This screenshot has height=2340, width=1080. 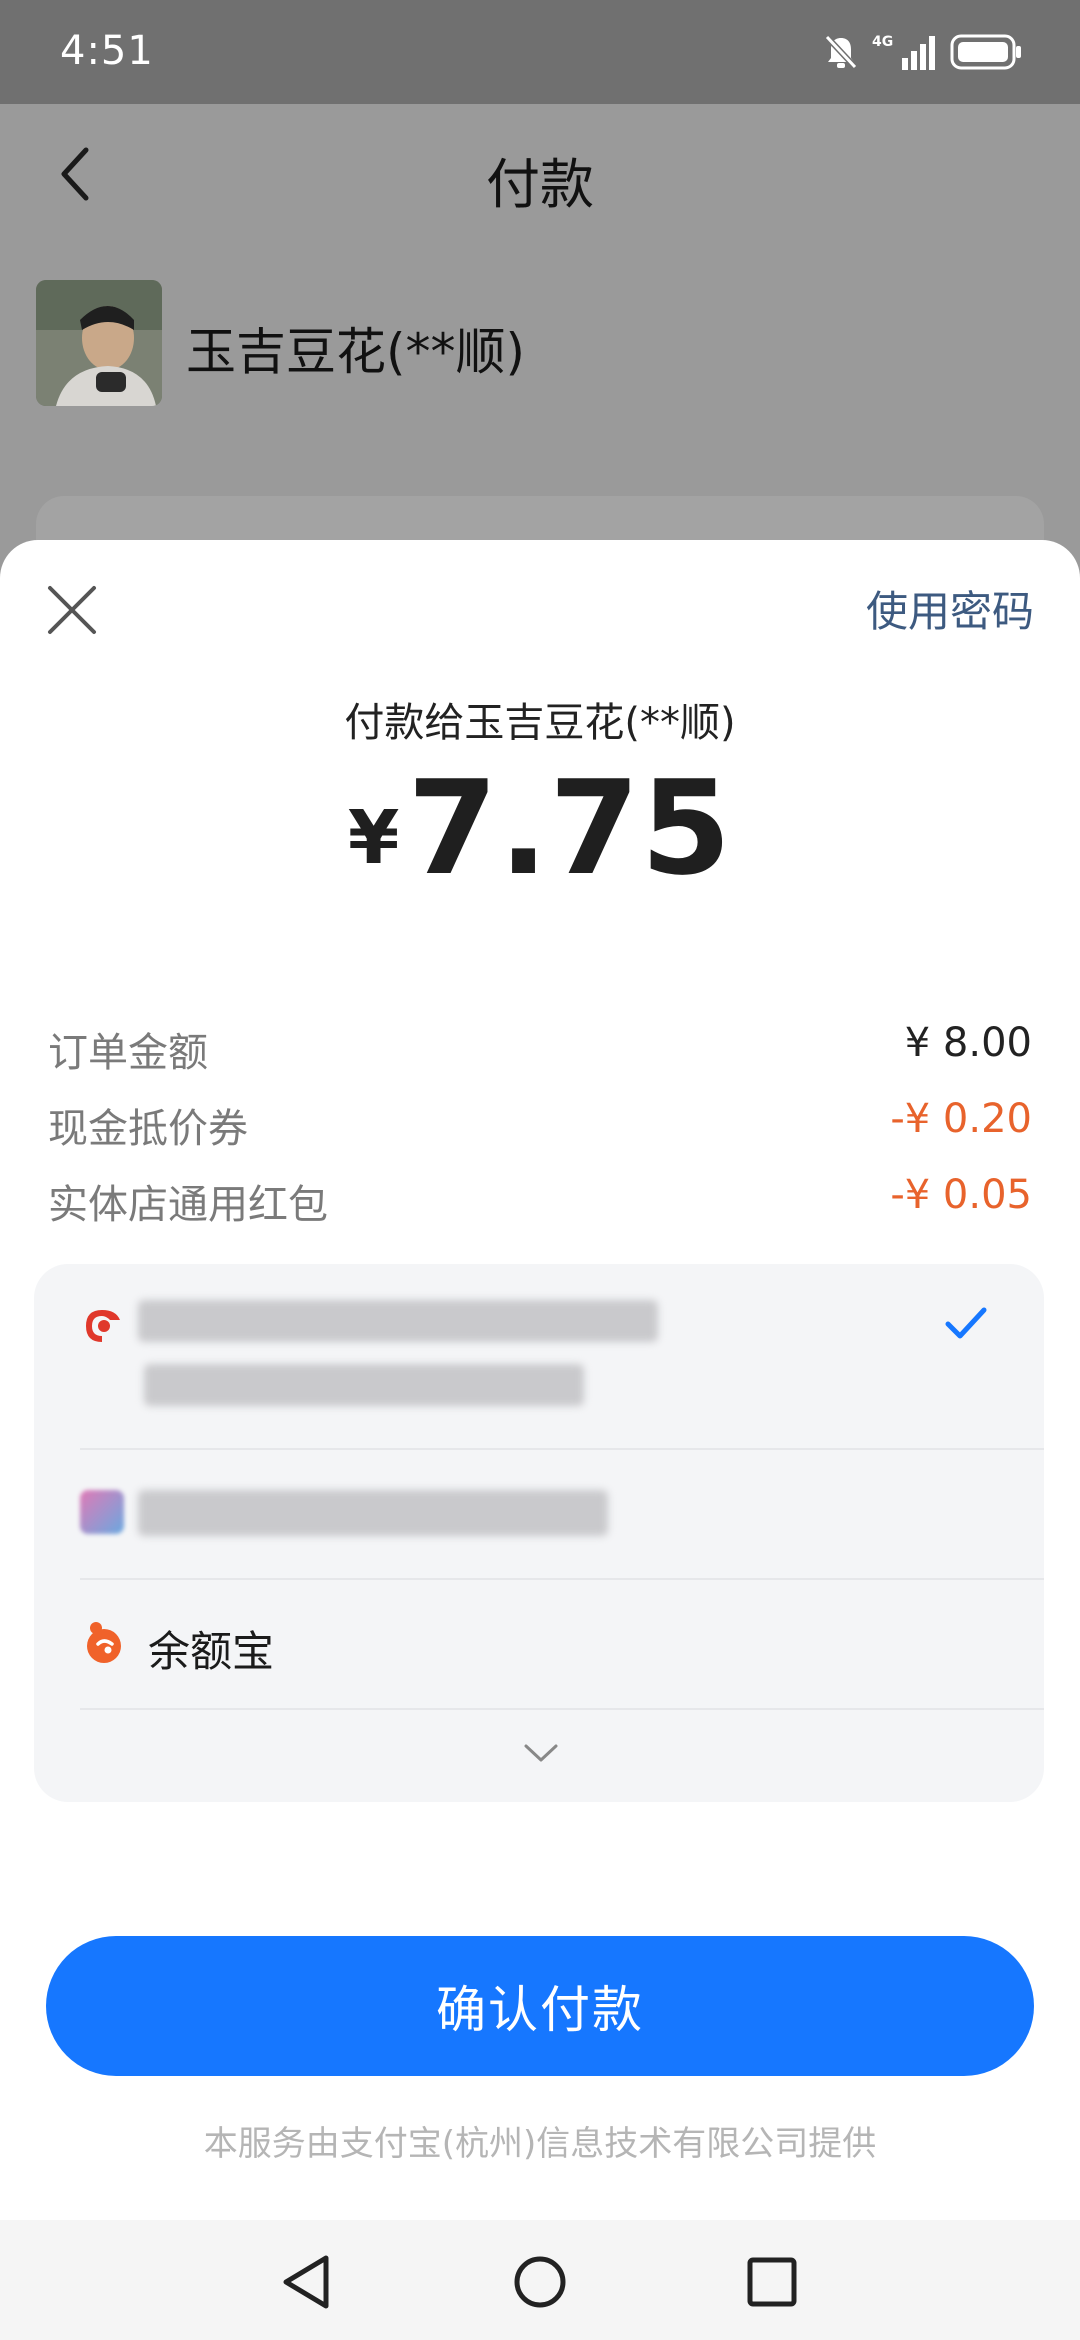 I want to click on fee-value: -¥ 0.20, so click(x=961, y=1119).